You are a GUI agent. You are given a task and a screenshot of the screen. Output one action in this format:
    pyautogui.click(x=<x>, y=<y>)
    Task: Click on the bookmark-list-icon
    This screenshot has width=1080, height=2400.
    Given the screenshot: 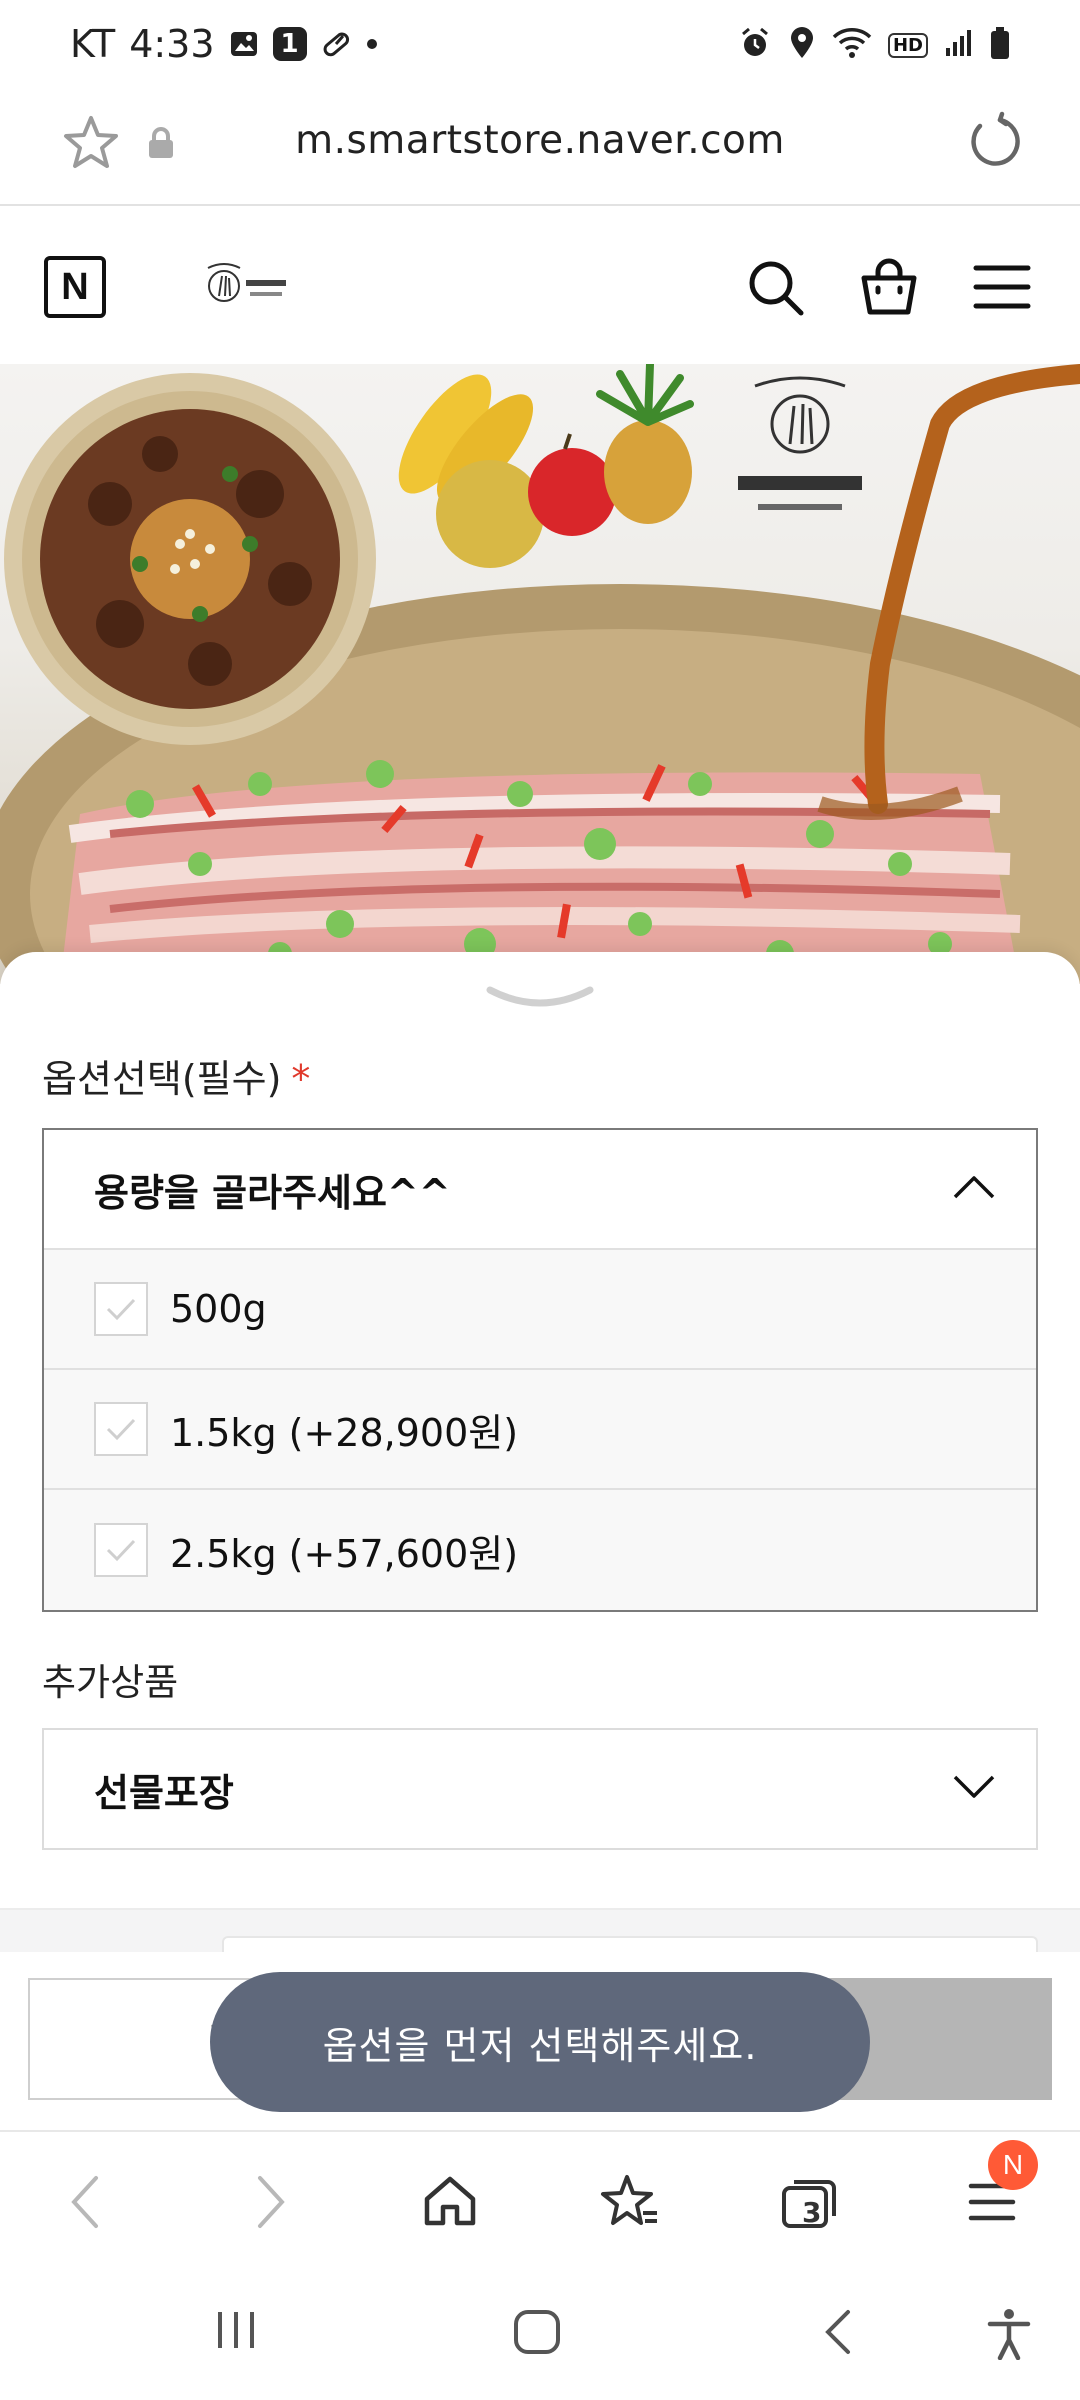 What is the action you would take?
    pyautogui.click(x=629, y=2200)
    